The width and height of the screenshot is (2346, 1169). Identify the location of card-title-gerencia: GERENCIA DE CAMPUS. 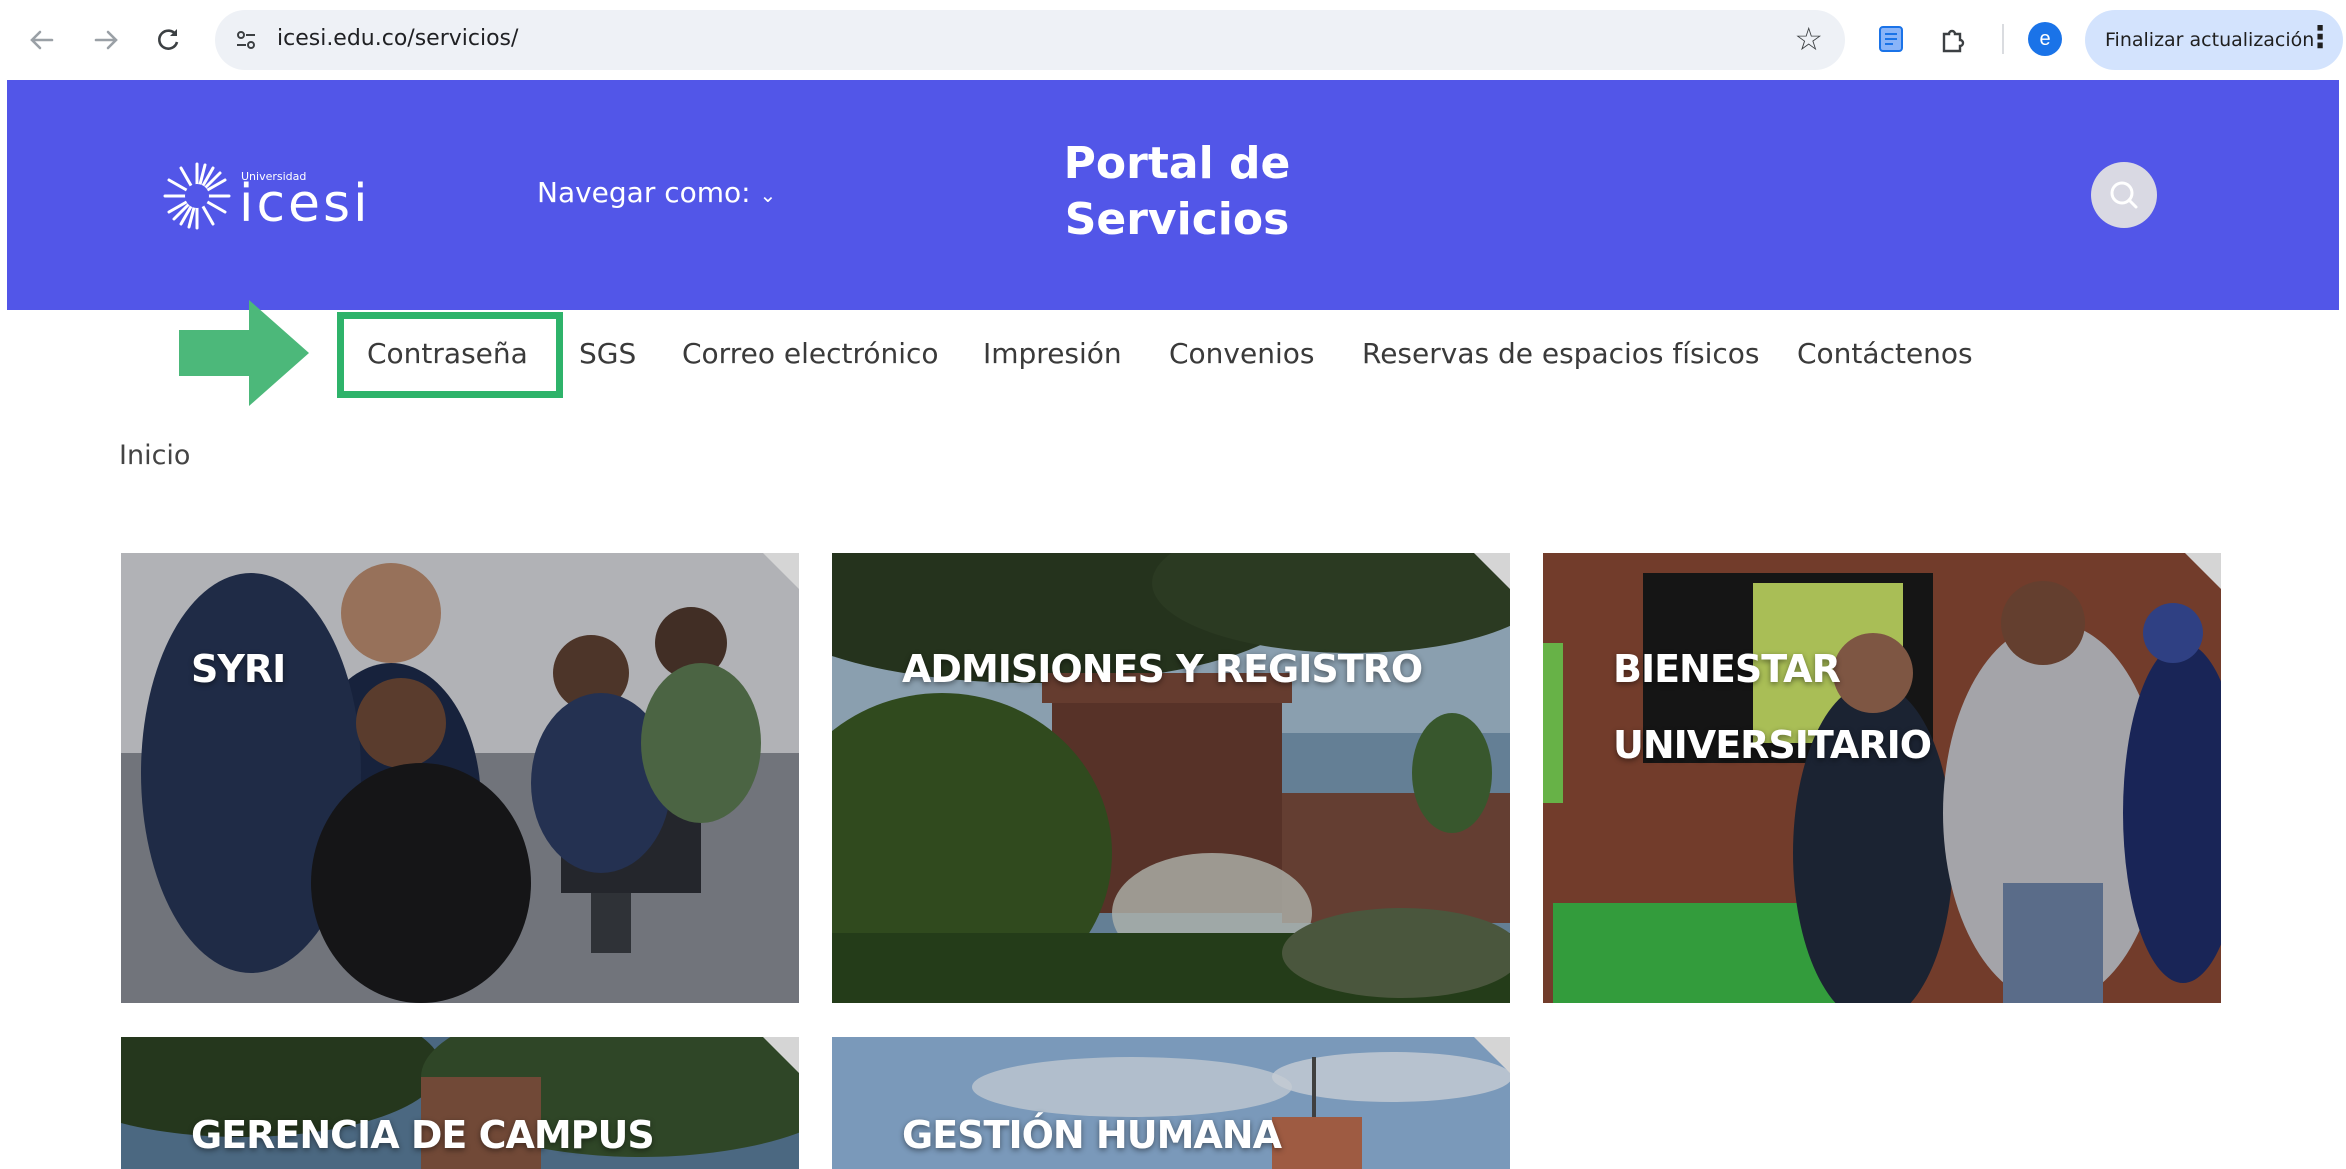
(423, 1133).